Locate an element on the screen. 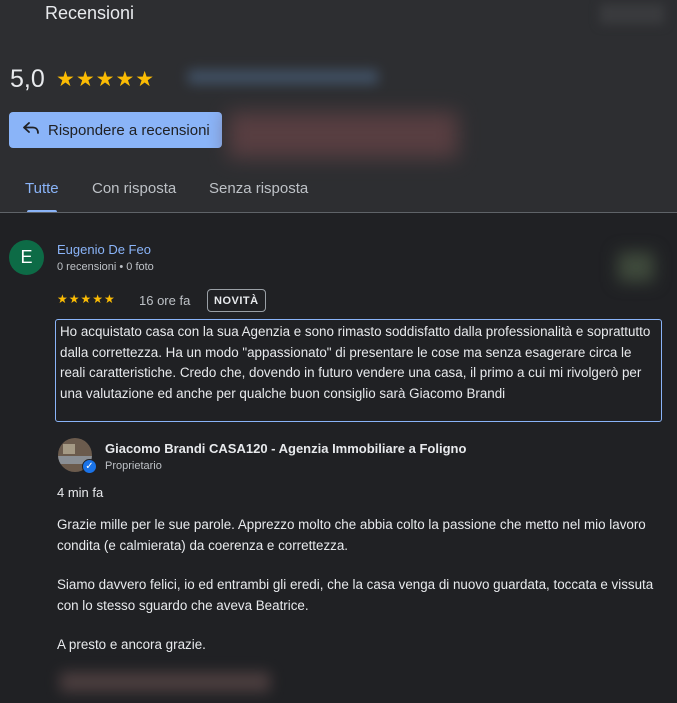 This screenshot has width=677, height=703. owner-role: Proprietario is located at coordinates (133, 466).